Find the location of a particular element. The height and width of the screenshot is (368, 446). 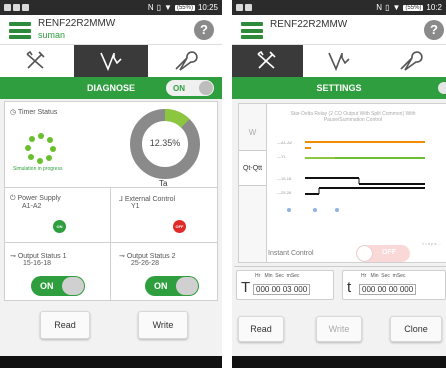

diagnose-header: DIAGNOSE ON is located at coordinates (111, 88).